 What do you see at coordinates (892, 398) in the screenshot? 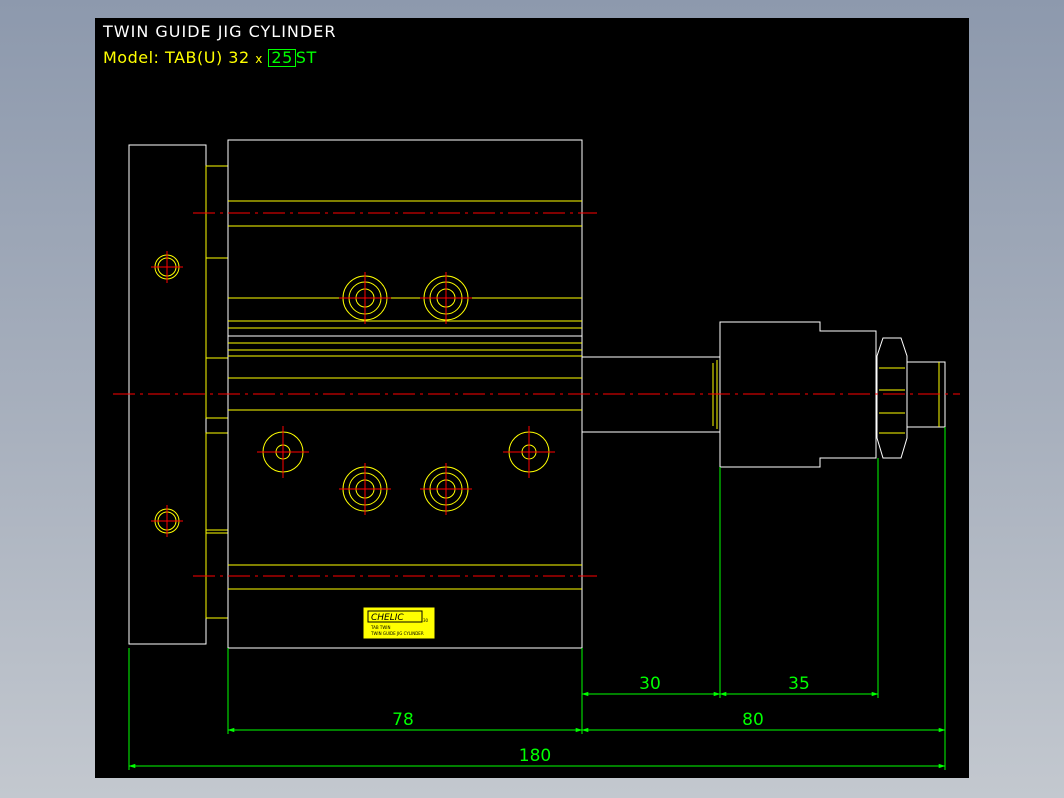
I see `hex-nut` at bounding box center [892, 398].